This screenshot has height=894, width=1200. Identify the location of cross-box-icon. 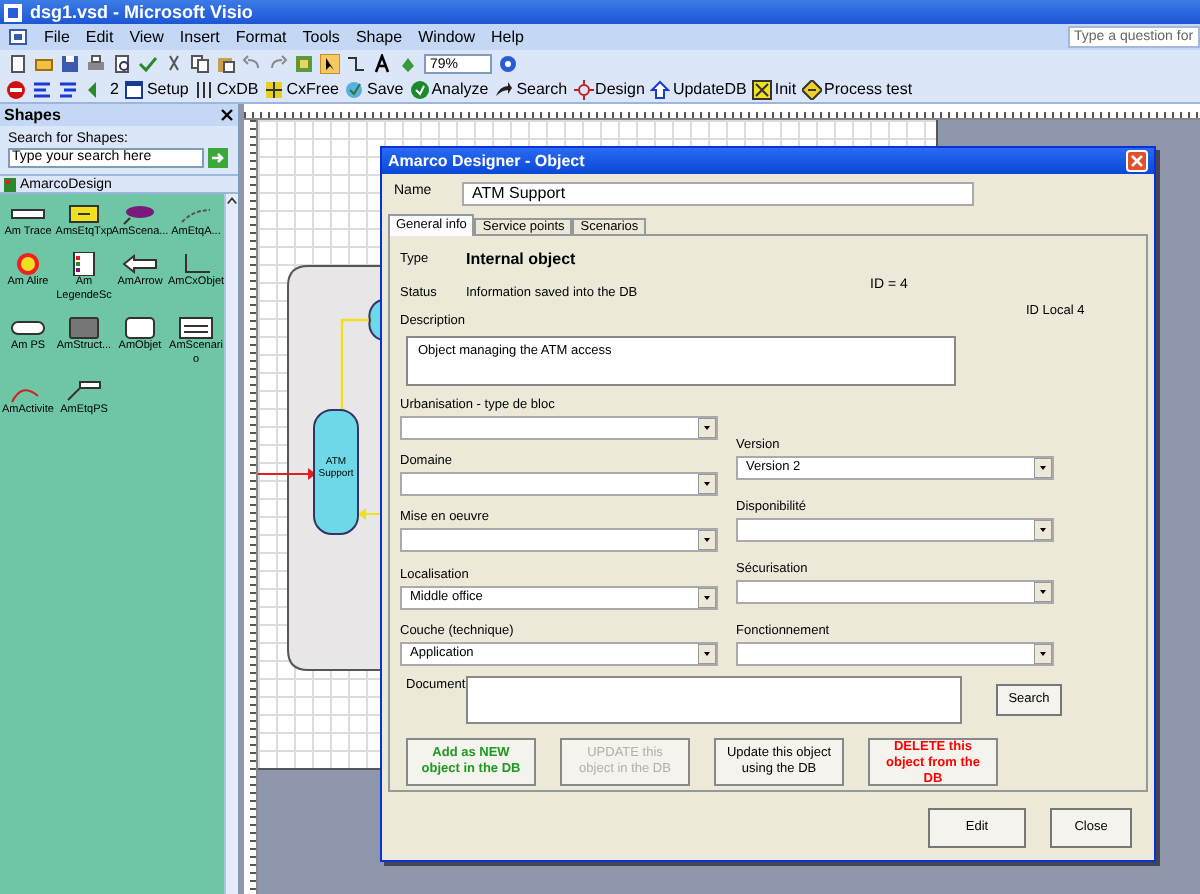
(762, 89).